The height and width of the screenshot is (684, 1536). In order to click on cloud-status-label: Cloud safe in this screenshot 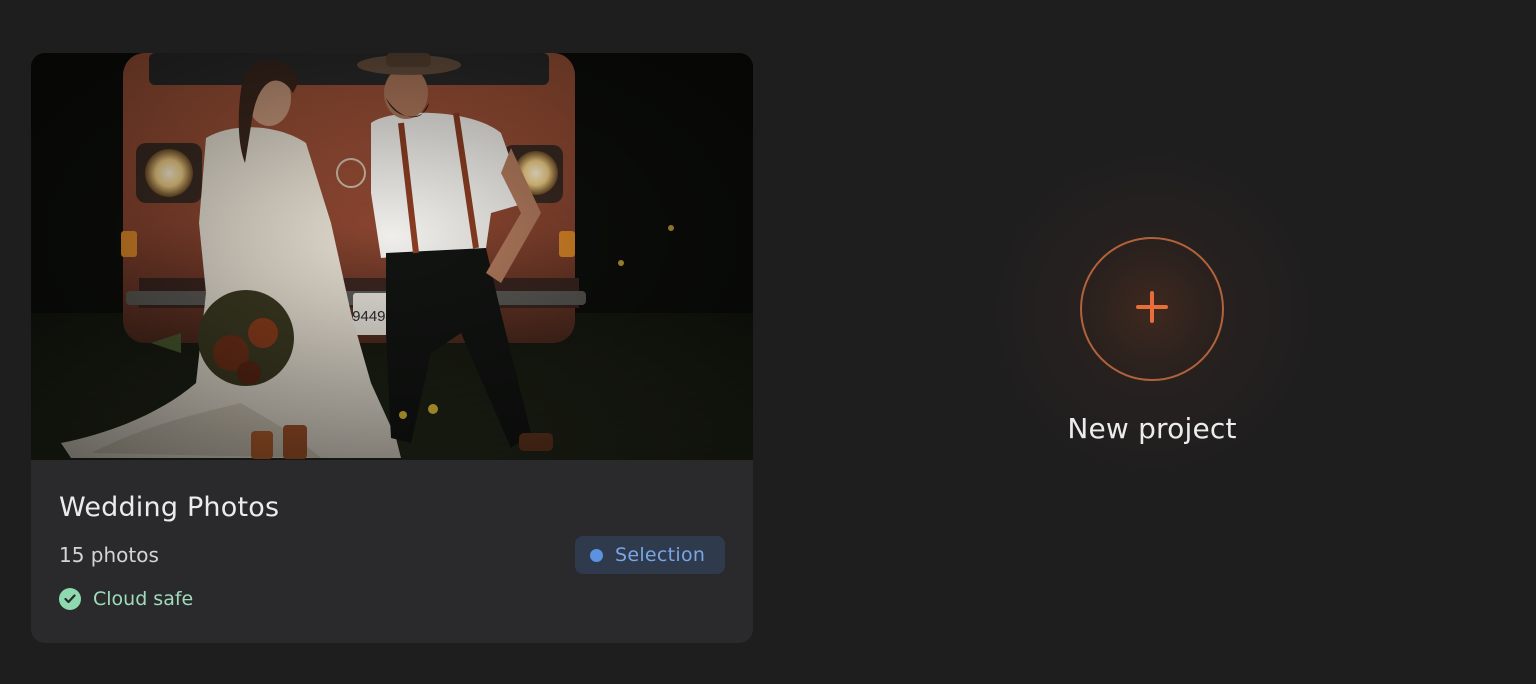, I will do `click(143, 599)`.